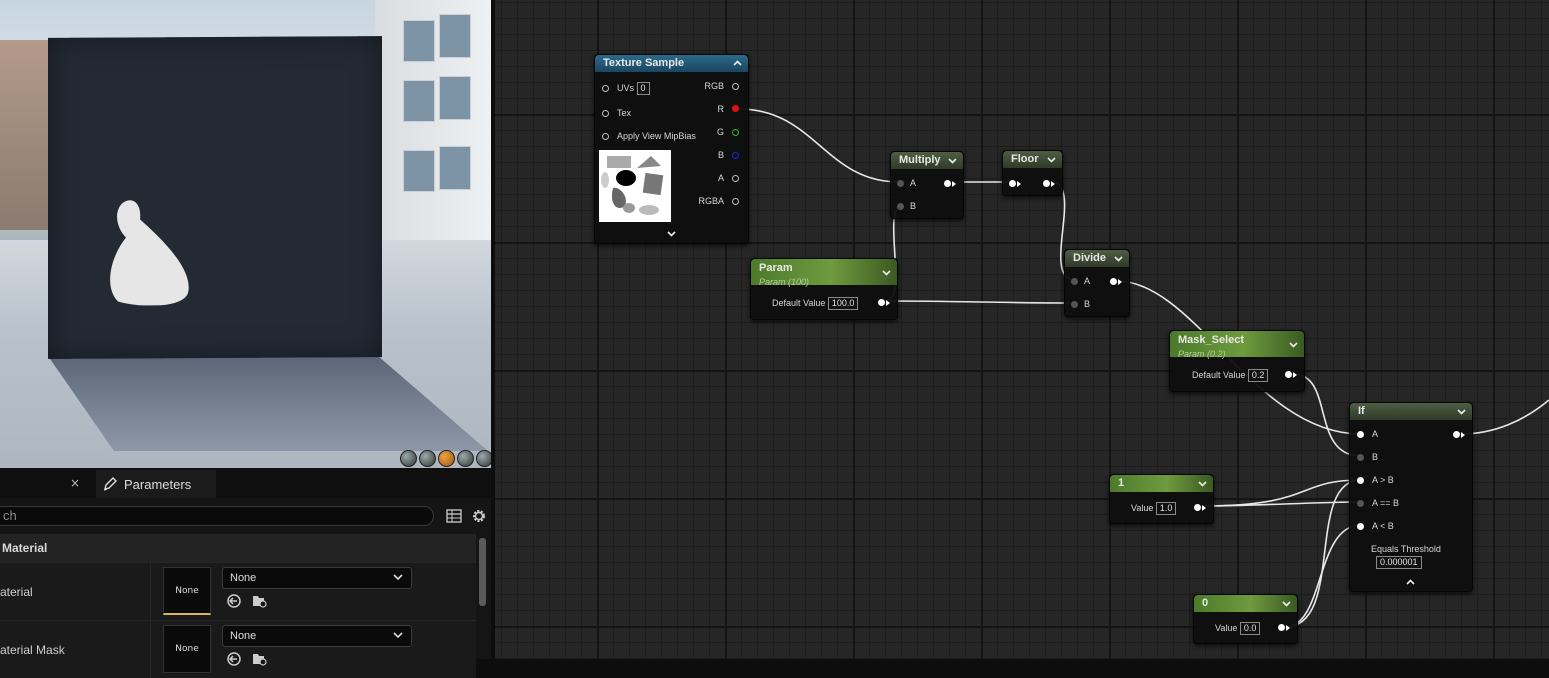 The width and height of the screenshot is (1549, 678). Describe the element at coordinates (735, 86) in the screenshot. I see `pin-out-rgb` at that location.